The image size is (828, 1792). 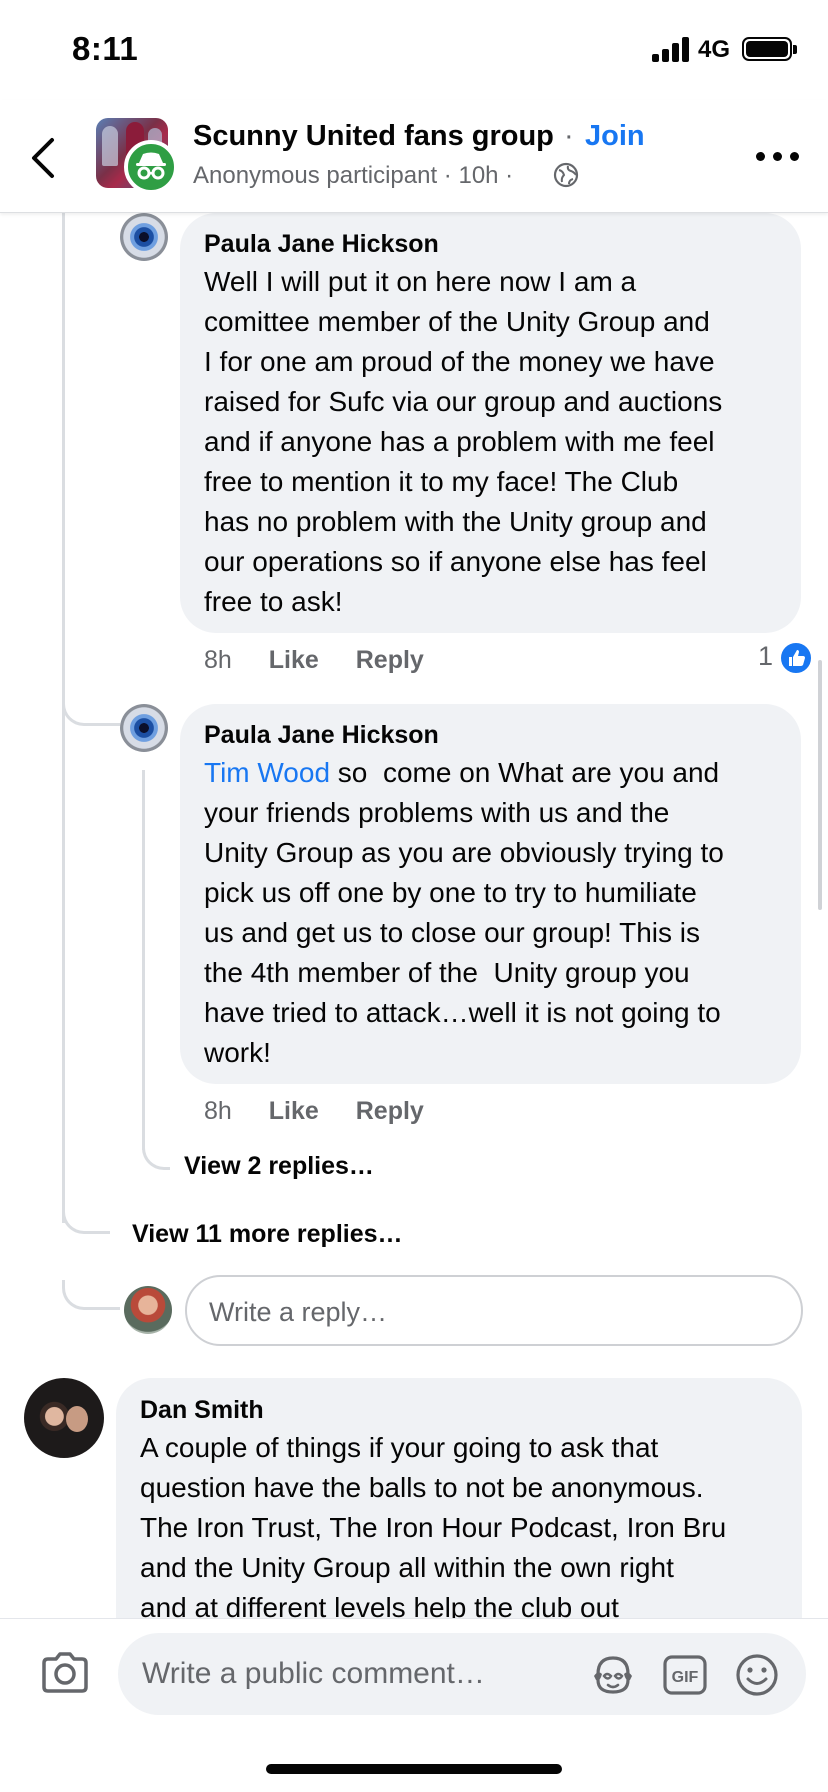 I want to click on scrollbar, so click(x=820, y=785).